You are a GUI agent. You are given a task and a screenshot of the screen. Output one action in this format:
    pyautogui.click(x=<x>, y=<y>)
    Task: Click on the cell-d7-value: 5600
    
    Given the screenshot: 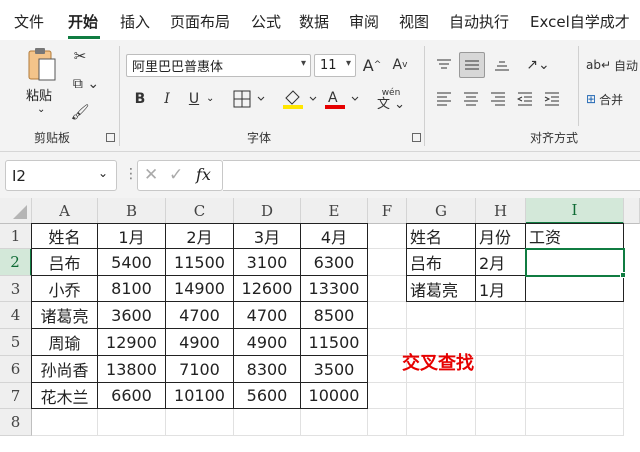 What is the action you would take?
    pyautogui.click(x=267, y=395)
    